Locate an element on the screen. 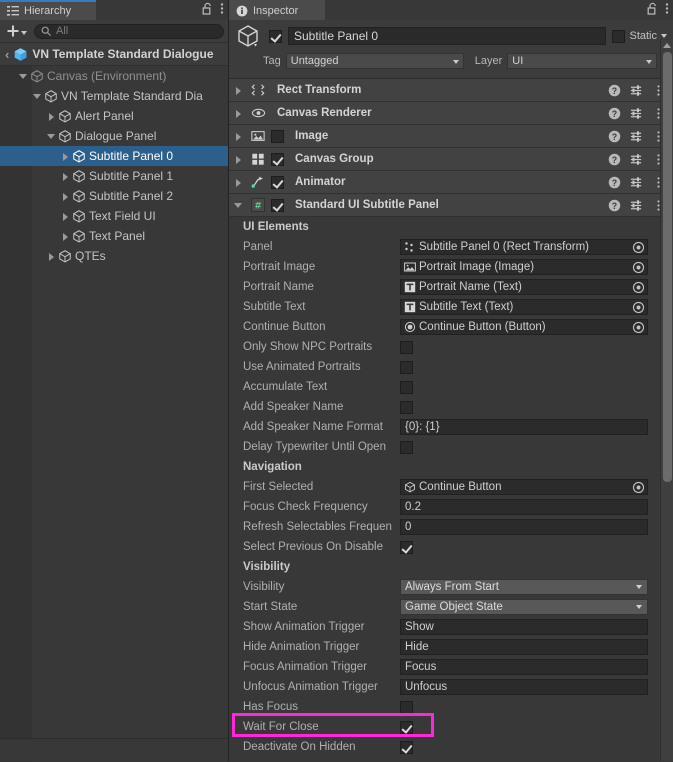  text-field: Show is located at coordinates (524, 627).